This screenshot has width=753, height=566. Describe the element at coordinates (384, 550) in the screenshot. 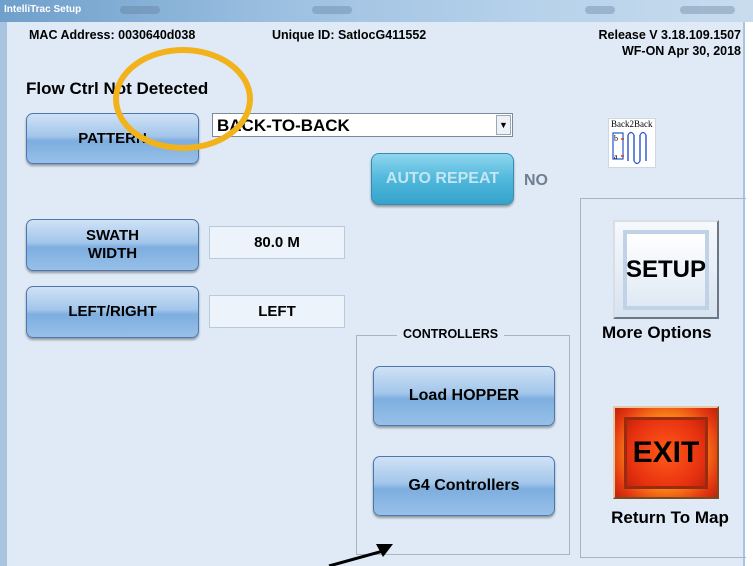

I see `arrow-head` at that location.